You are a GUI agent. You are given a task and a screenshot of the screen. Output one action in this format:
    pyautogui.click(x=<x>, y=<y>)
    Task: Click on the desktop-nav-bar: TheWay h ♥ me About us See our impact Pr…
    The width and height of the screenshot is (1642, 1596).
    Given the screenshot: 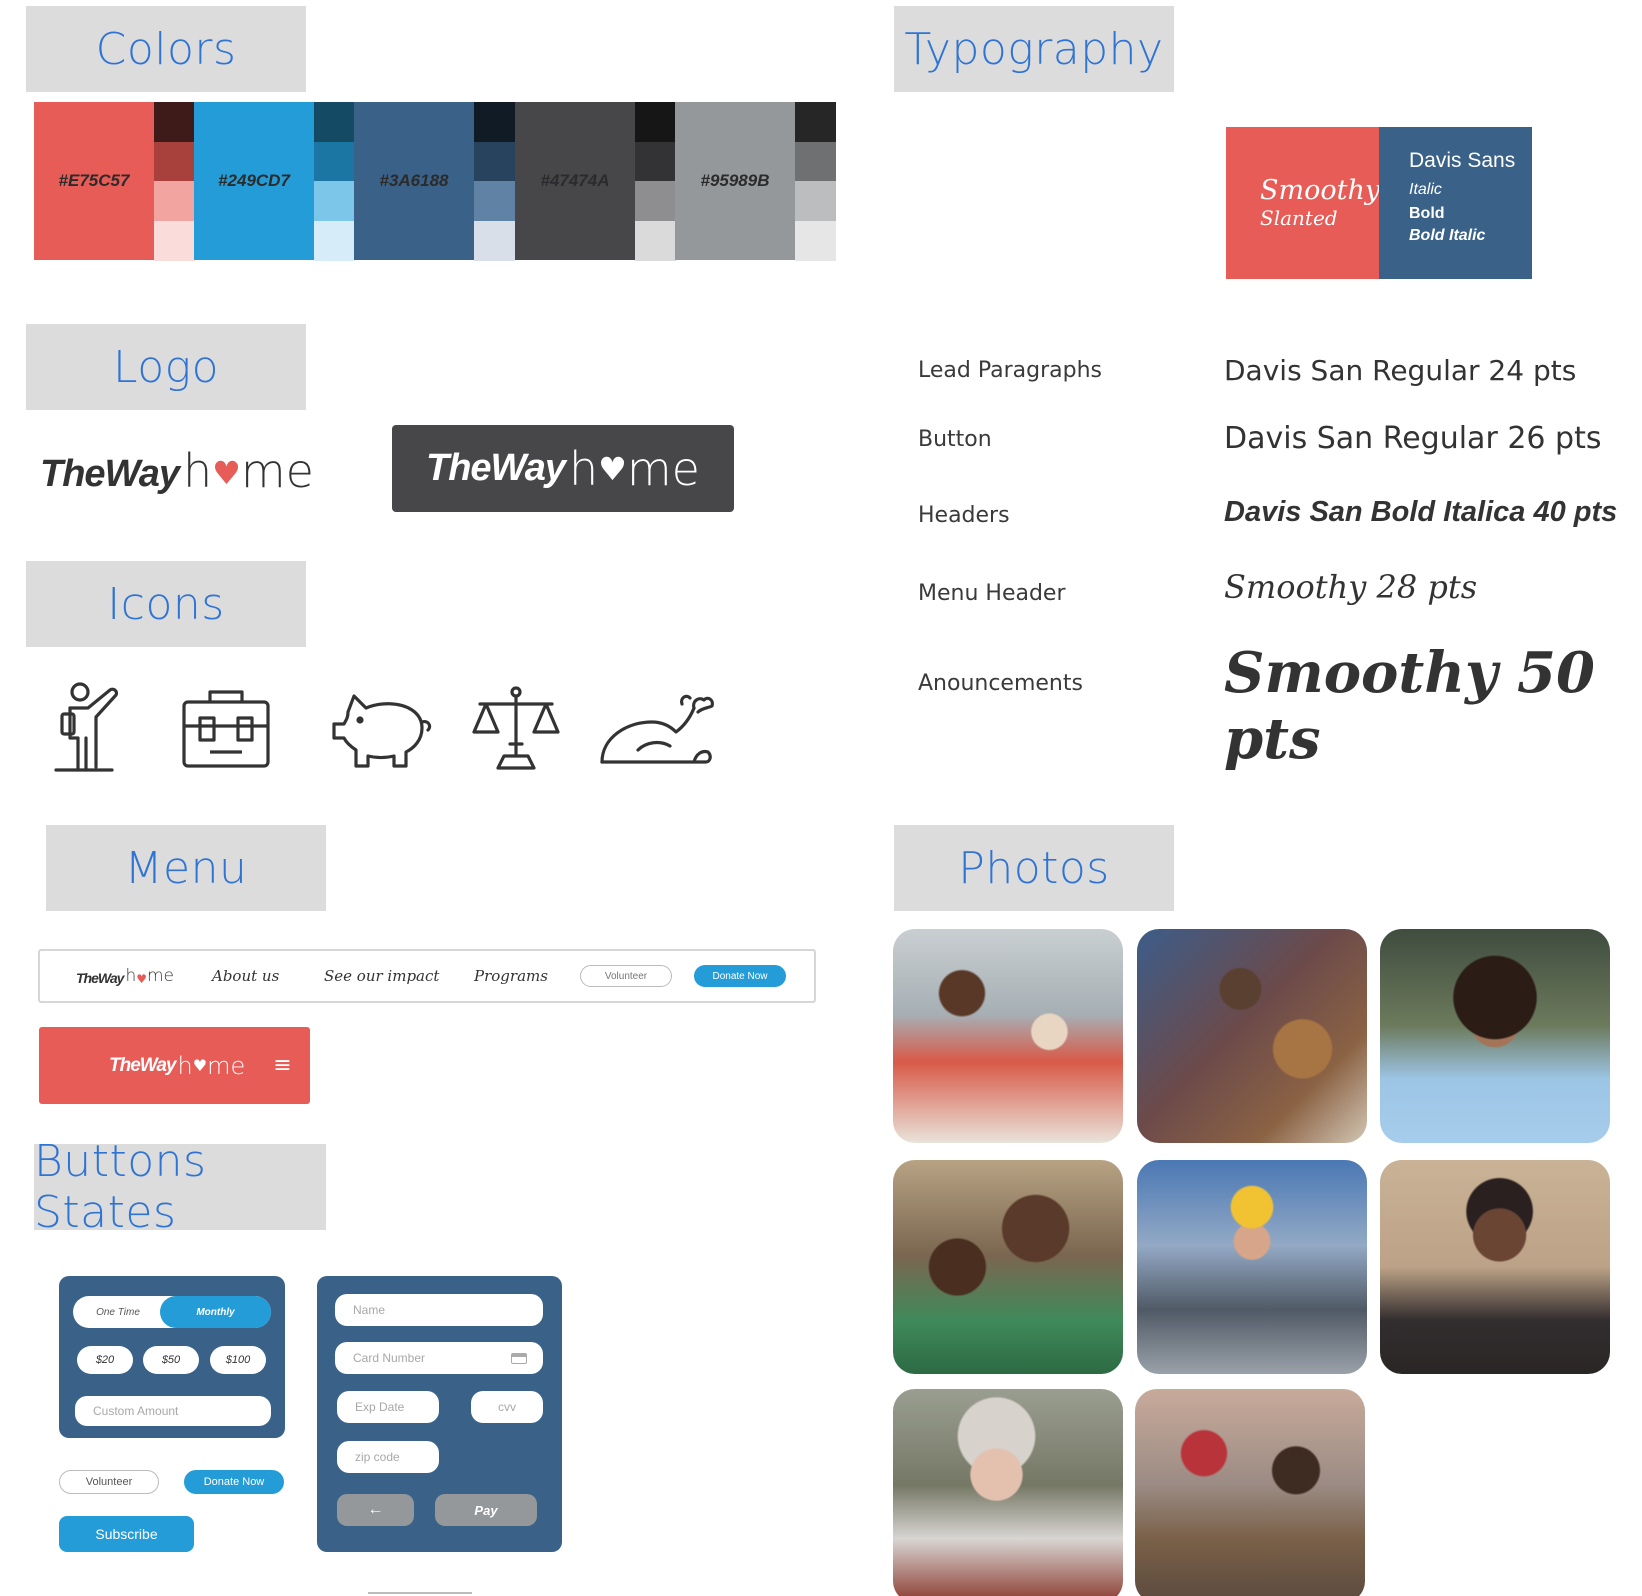 What is the action you would take?
    pyautogui.click(x=427, y=976)
    